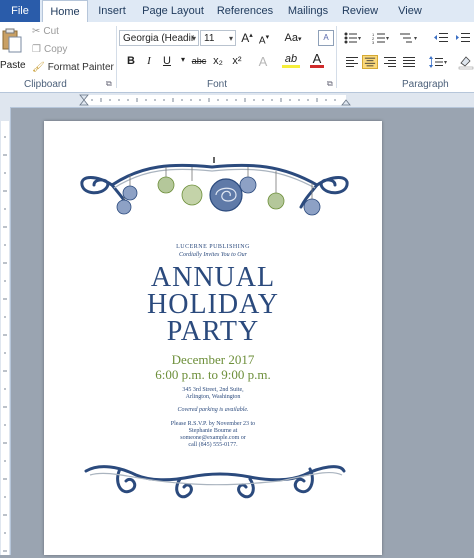  What do you see at coordinates (291, 61) in the screenshot?
I see `highlight-button: ab` at bounding box center [291, 61].